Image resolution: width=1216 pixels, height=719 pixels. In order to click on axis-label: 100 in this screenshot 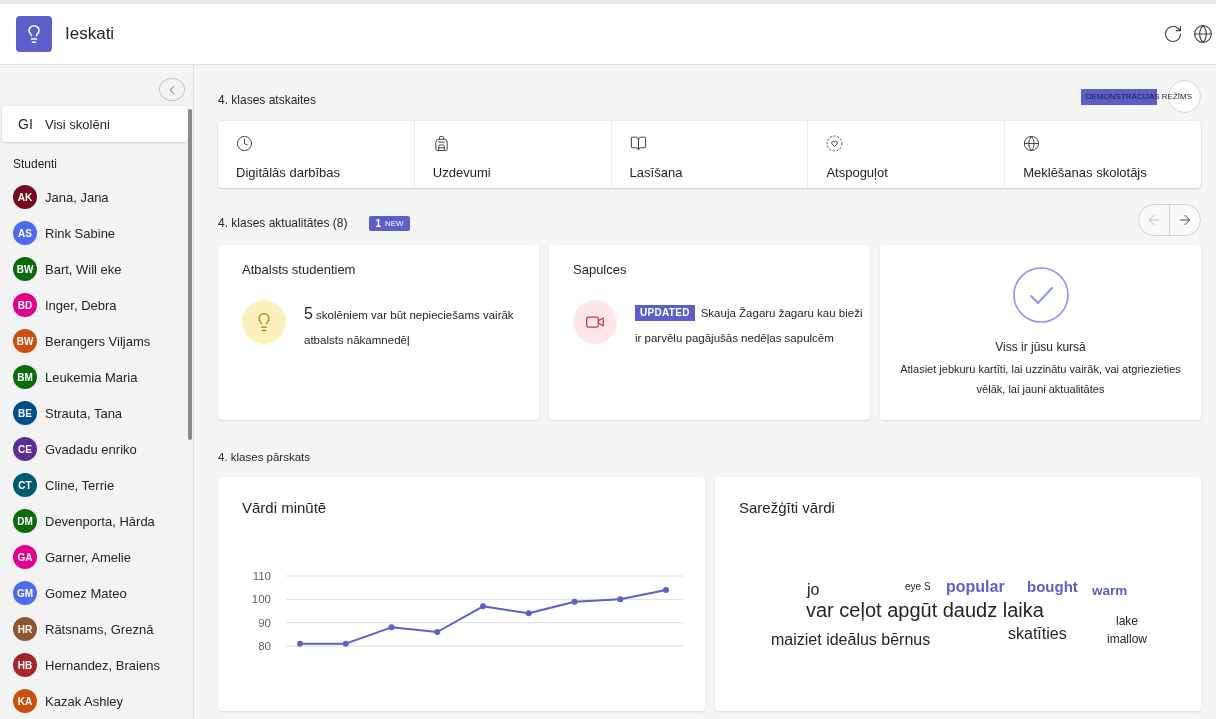, I will do `click(261, 599)`.